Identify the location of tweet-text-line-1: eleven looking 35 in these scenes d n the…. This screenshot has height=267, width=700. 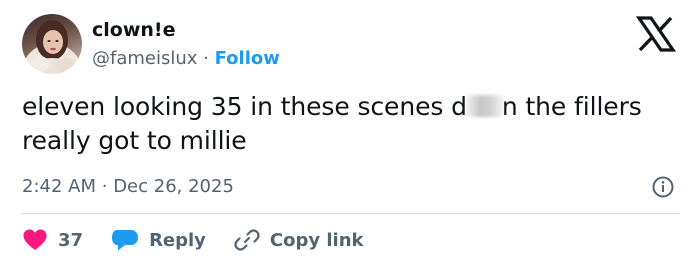
(352, 107).